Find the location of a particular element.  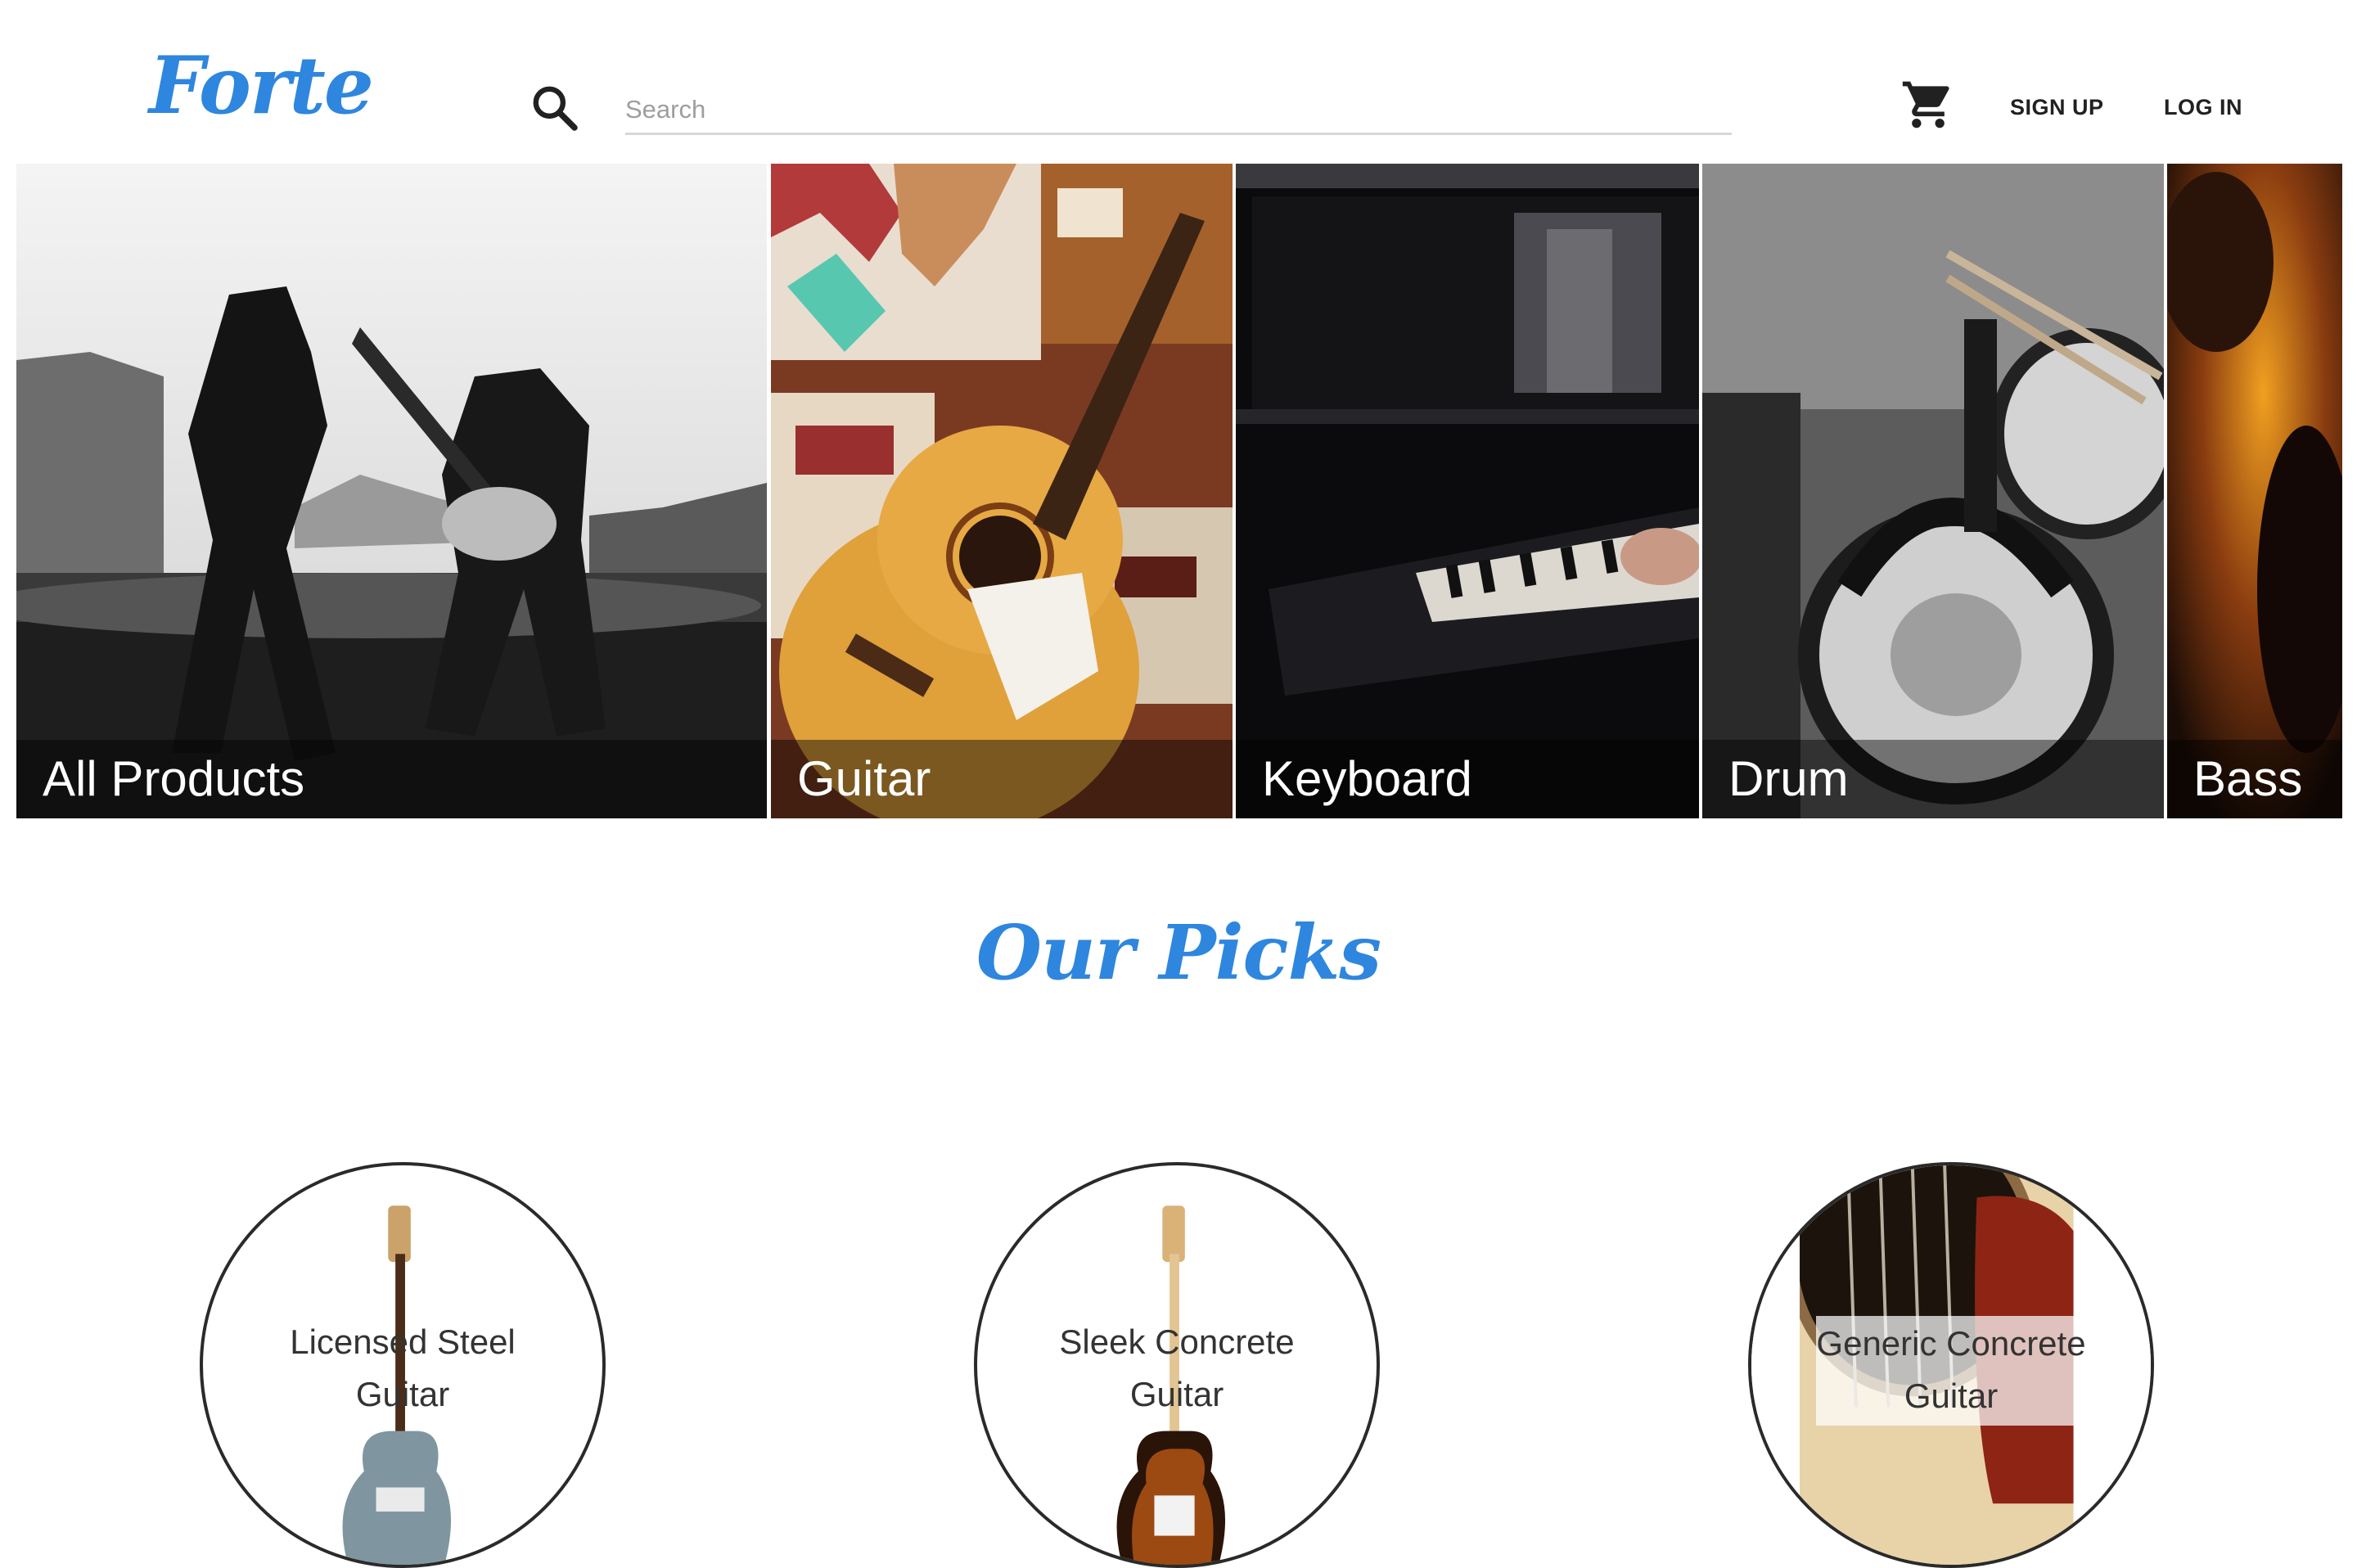

acoustic-guitar-photo is located at coordinates (1002, 491).